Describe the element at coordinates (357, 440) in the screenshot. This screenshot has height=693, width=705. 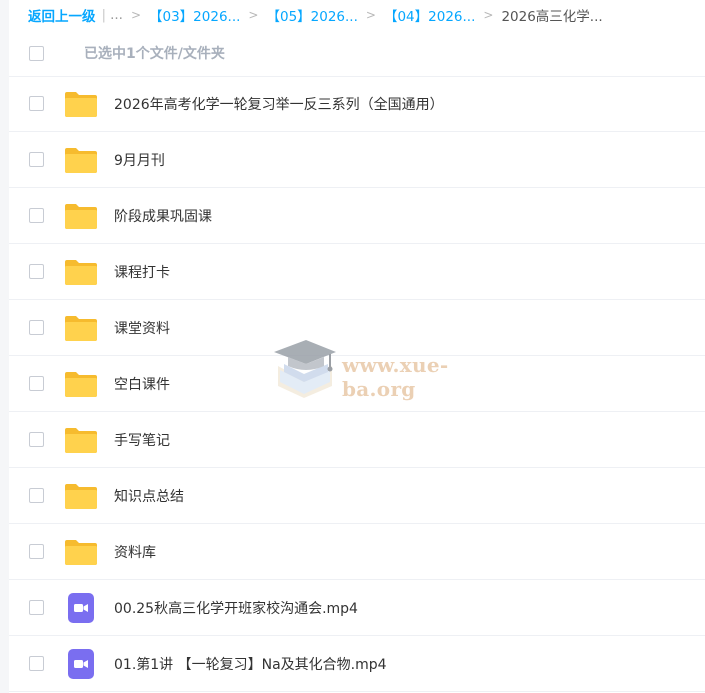
I see `list-item: 手写笔记` at that location.